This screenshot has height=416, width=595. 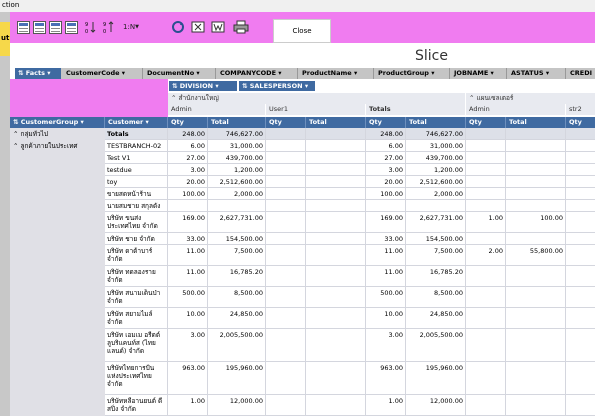 I want to click on customergroup-dimension: ⇅ CustomerGroup ▾, so click(x=57, y=122).